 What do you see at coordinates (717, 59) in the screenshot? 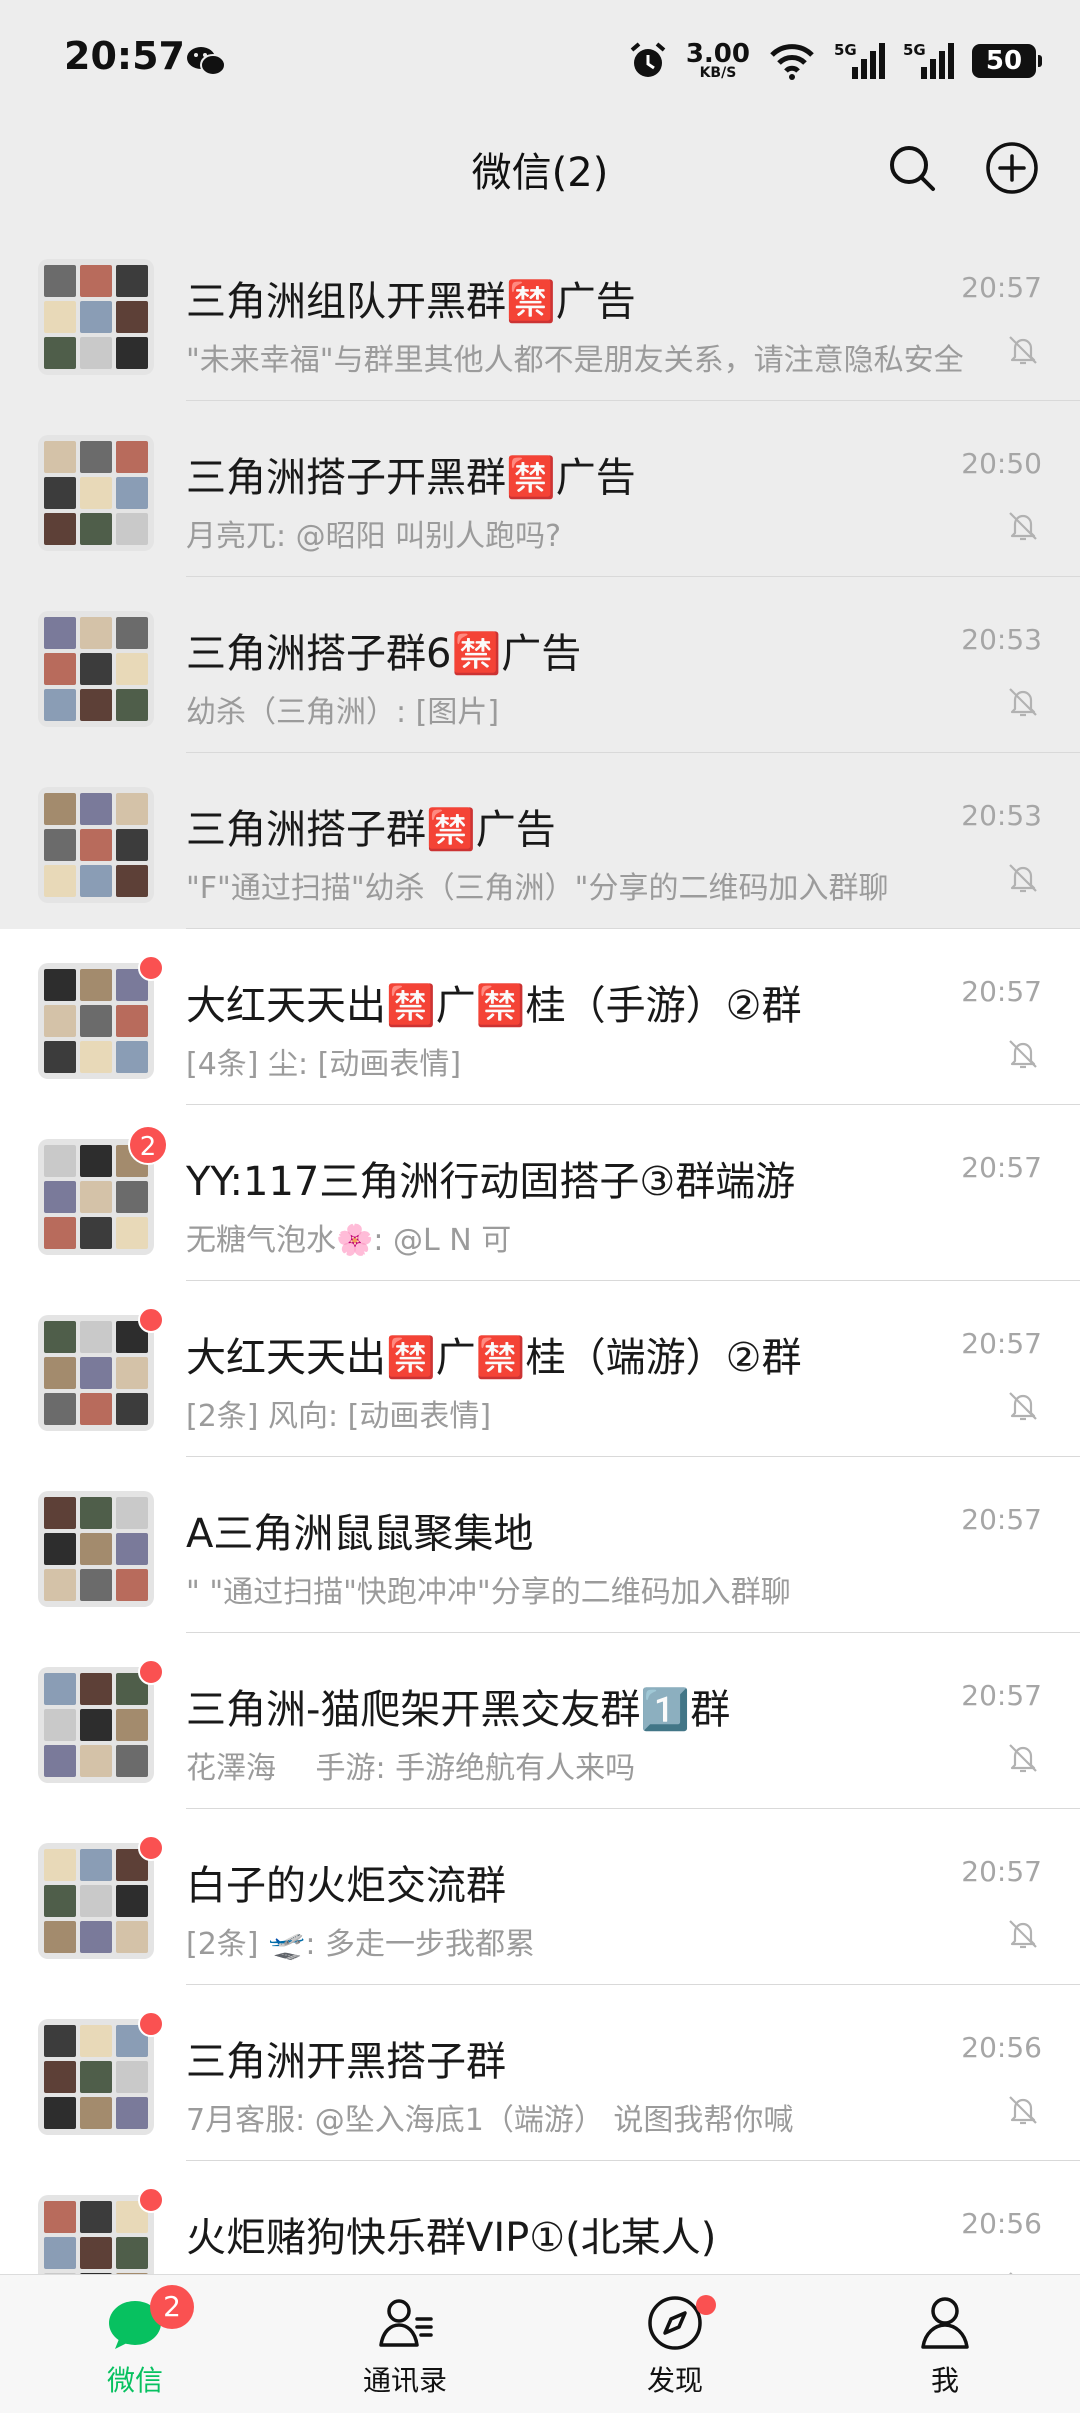
I see `net-speed: 3.00 KB/S` at bounding box center [717, 59].